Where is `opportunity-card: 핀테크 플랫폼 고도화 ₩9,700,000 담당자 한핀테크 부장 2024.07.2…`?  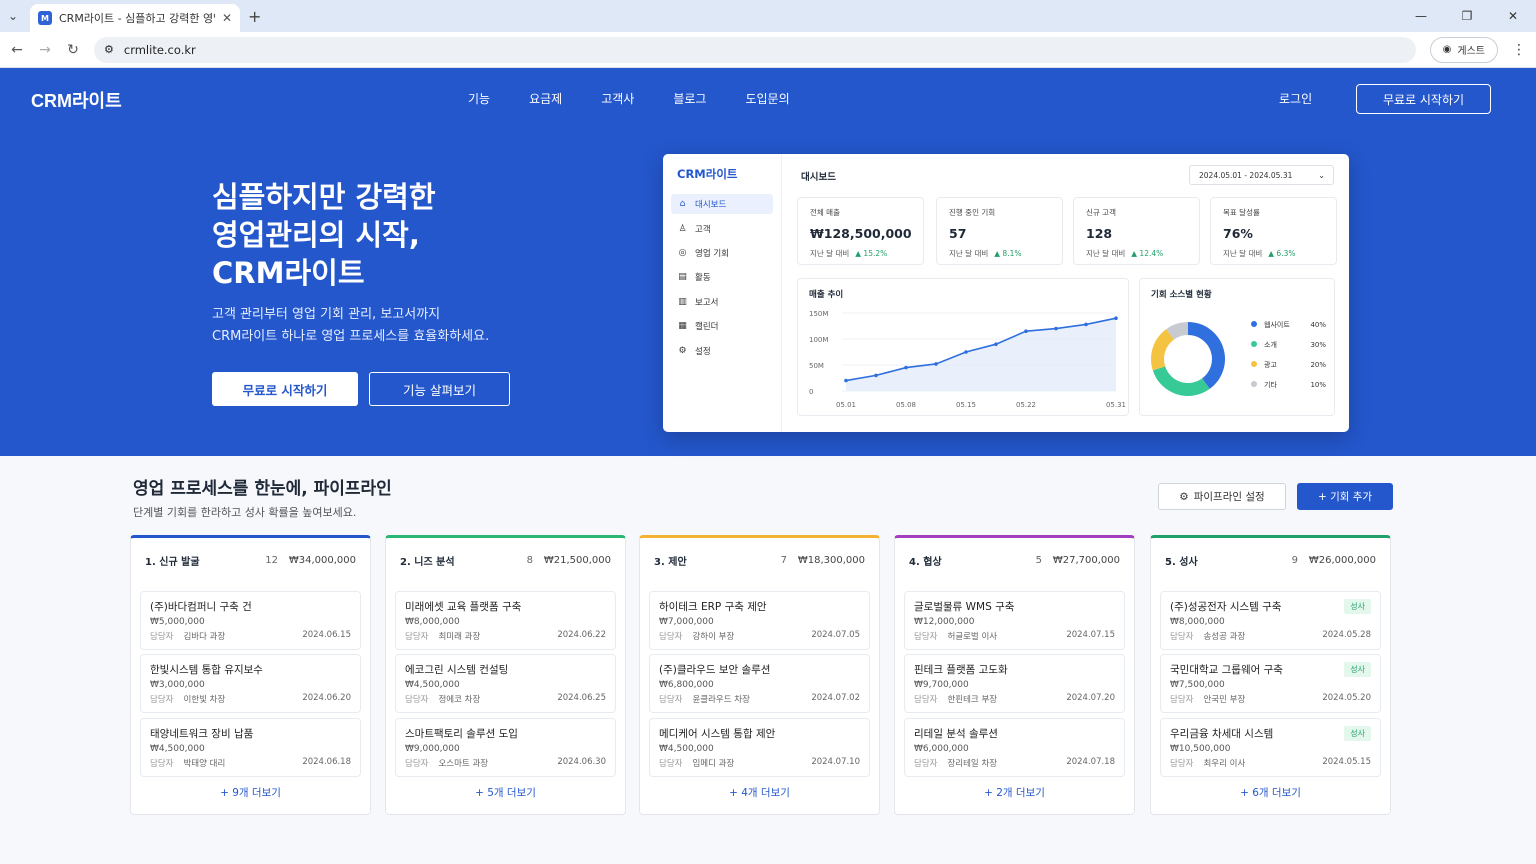
opportunity-card: 핀테크 플랫폼 고도화 ₩9,700,000 담당자 한핀테크 부장 2024.07.2… is located at coordinates (1014, 683).